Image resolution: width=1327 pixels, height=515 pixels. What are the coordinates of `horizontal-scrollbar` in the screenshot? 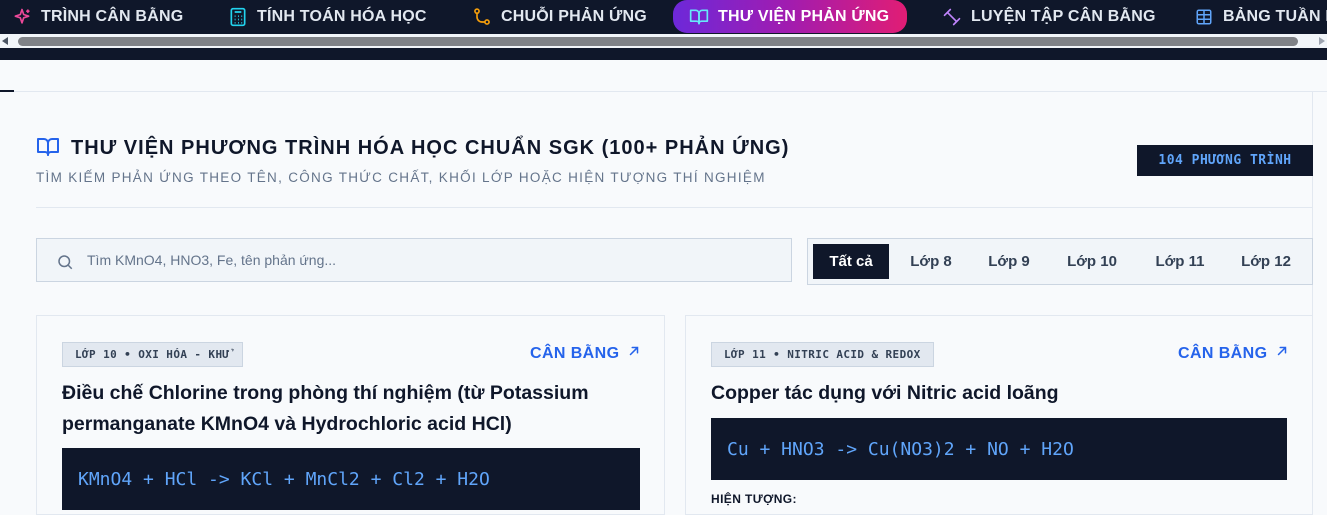 It's located at (663, 41).